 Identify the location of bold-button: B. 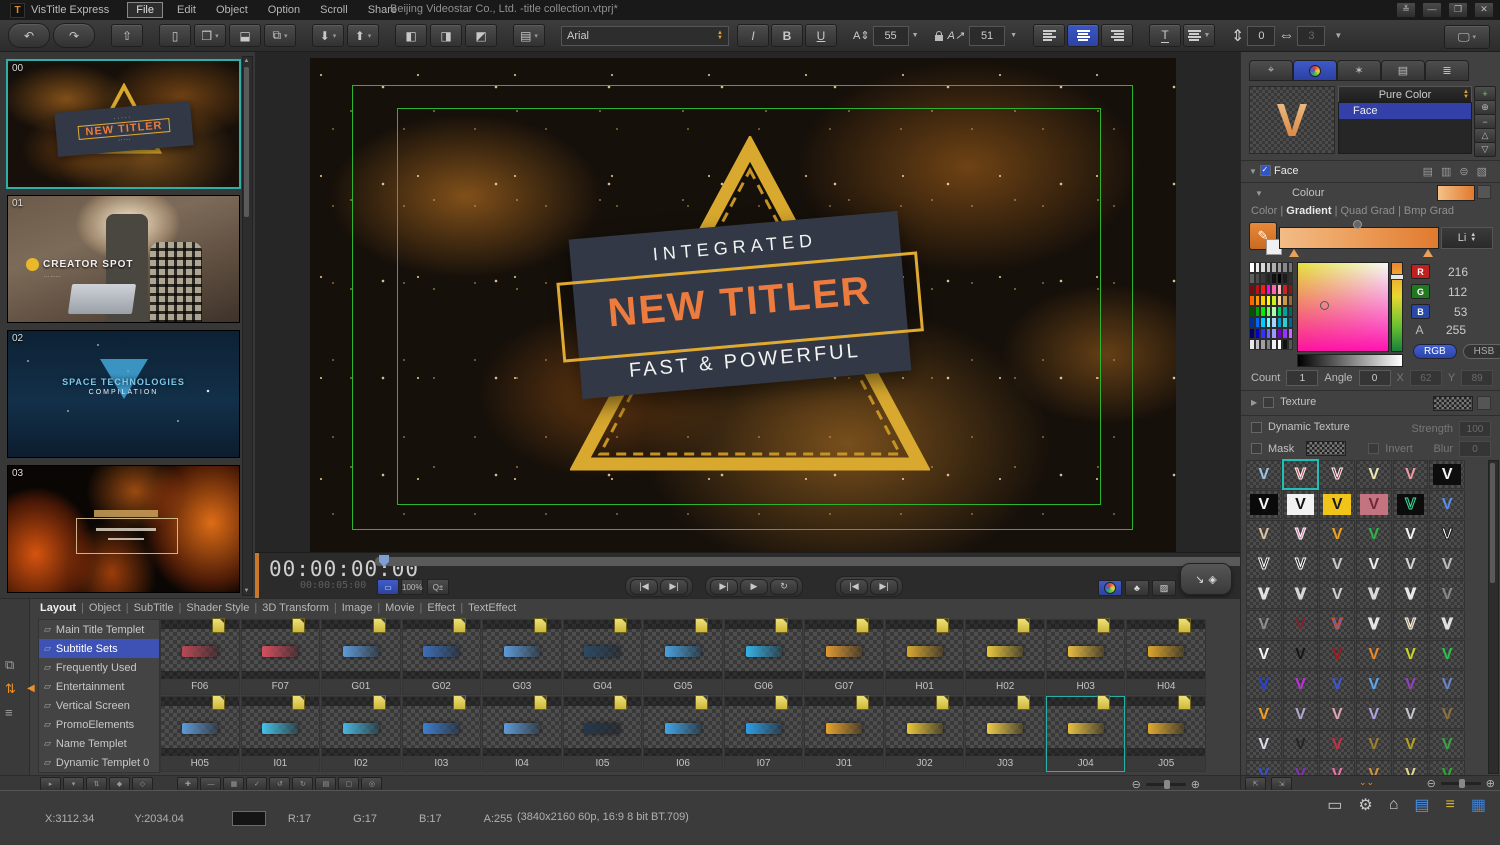
(787, 35).